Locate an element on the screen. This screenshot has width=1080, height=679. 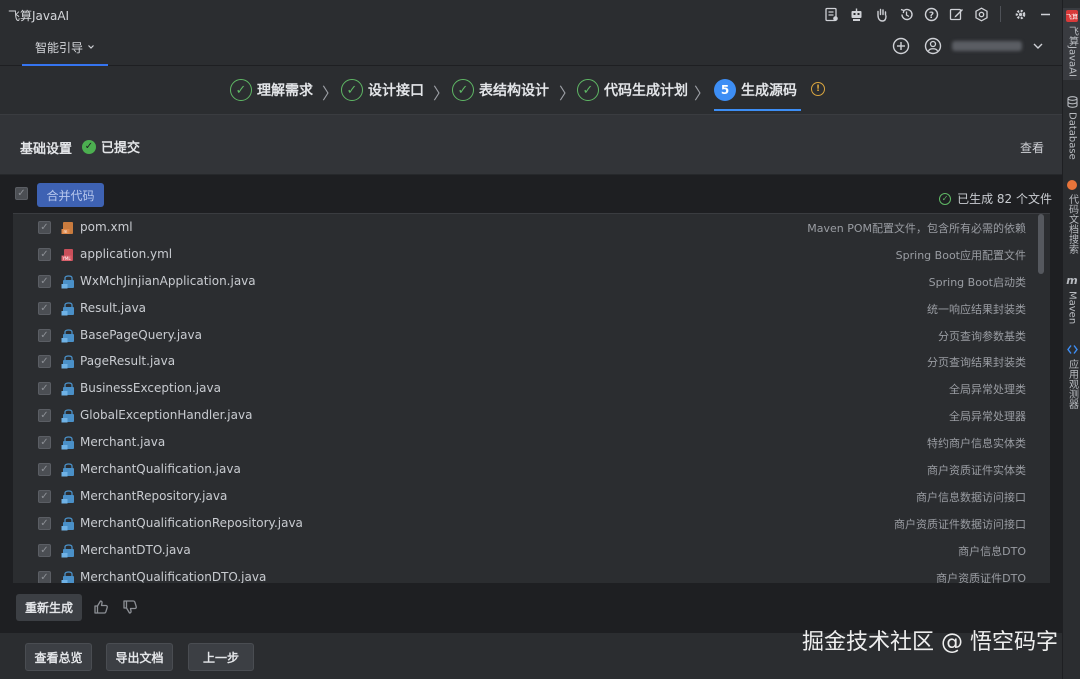
merge-code-button: 合并代码 is located at coordinates (70, 195).